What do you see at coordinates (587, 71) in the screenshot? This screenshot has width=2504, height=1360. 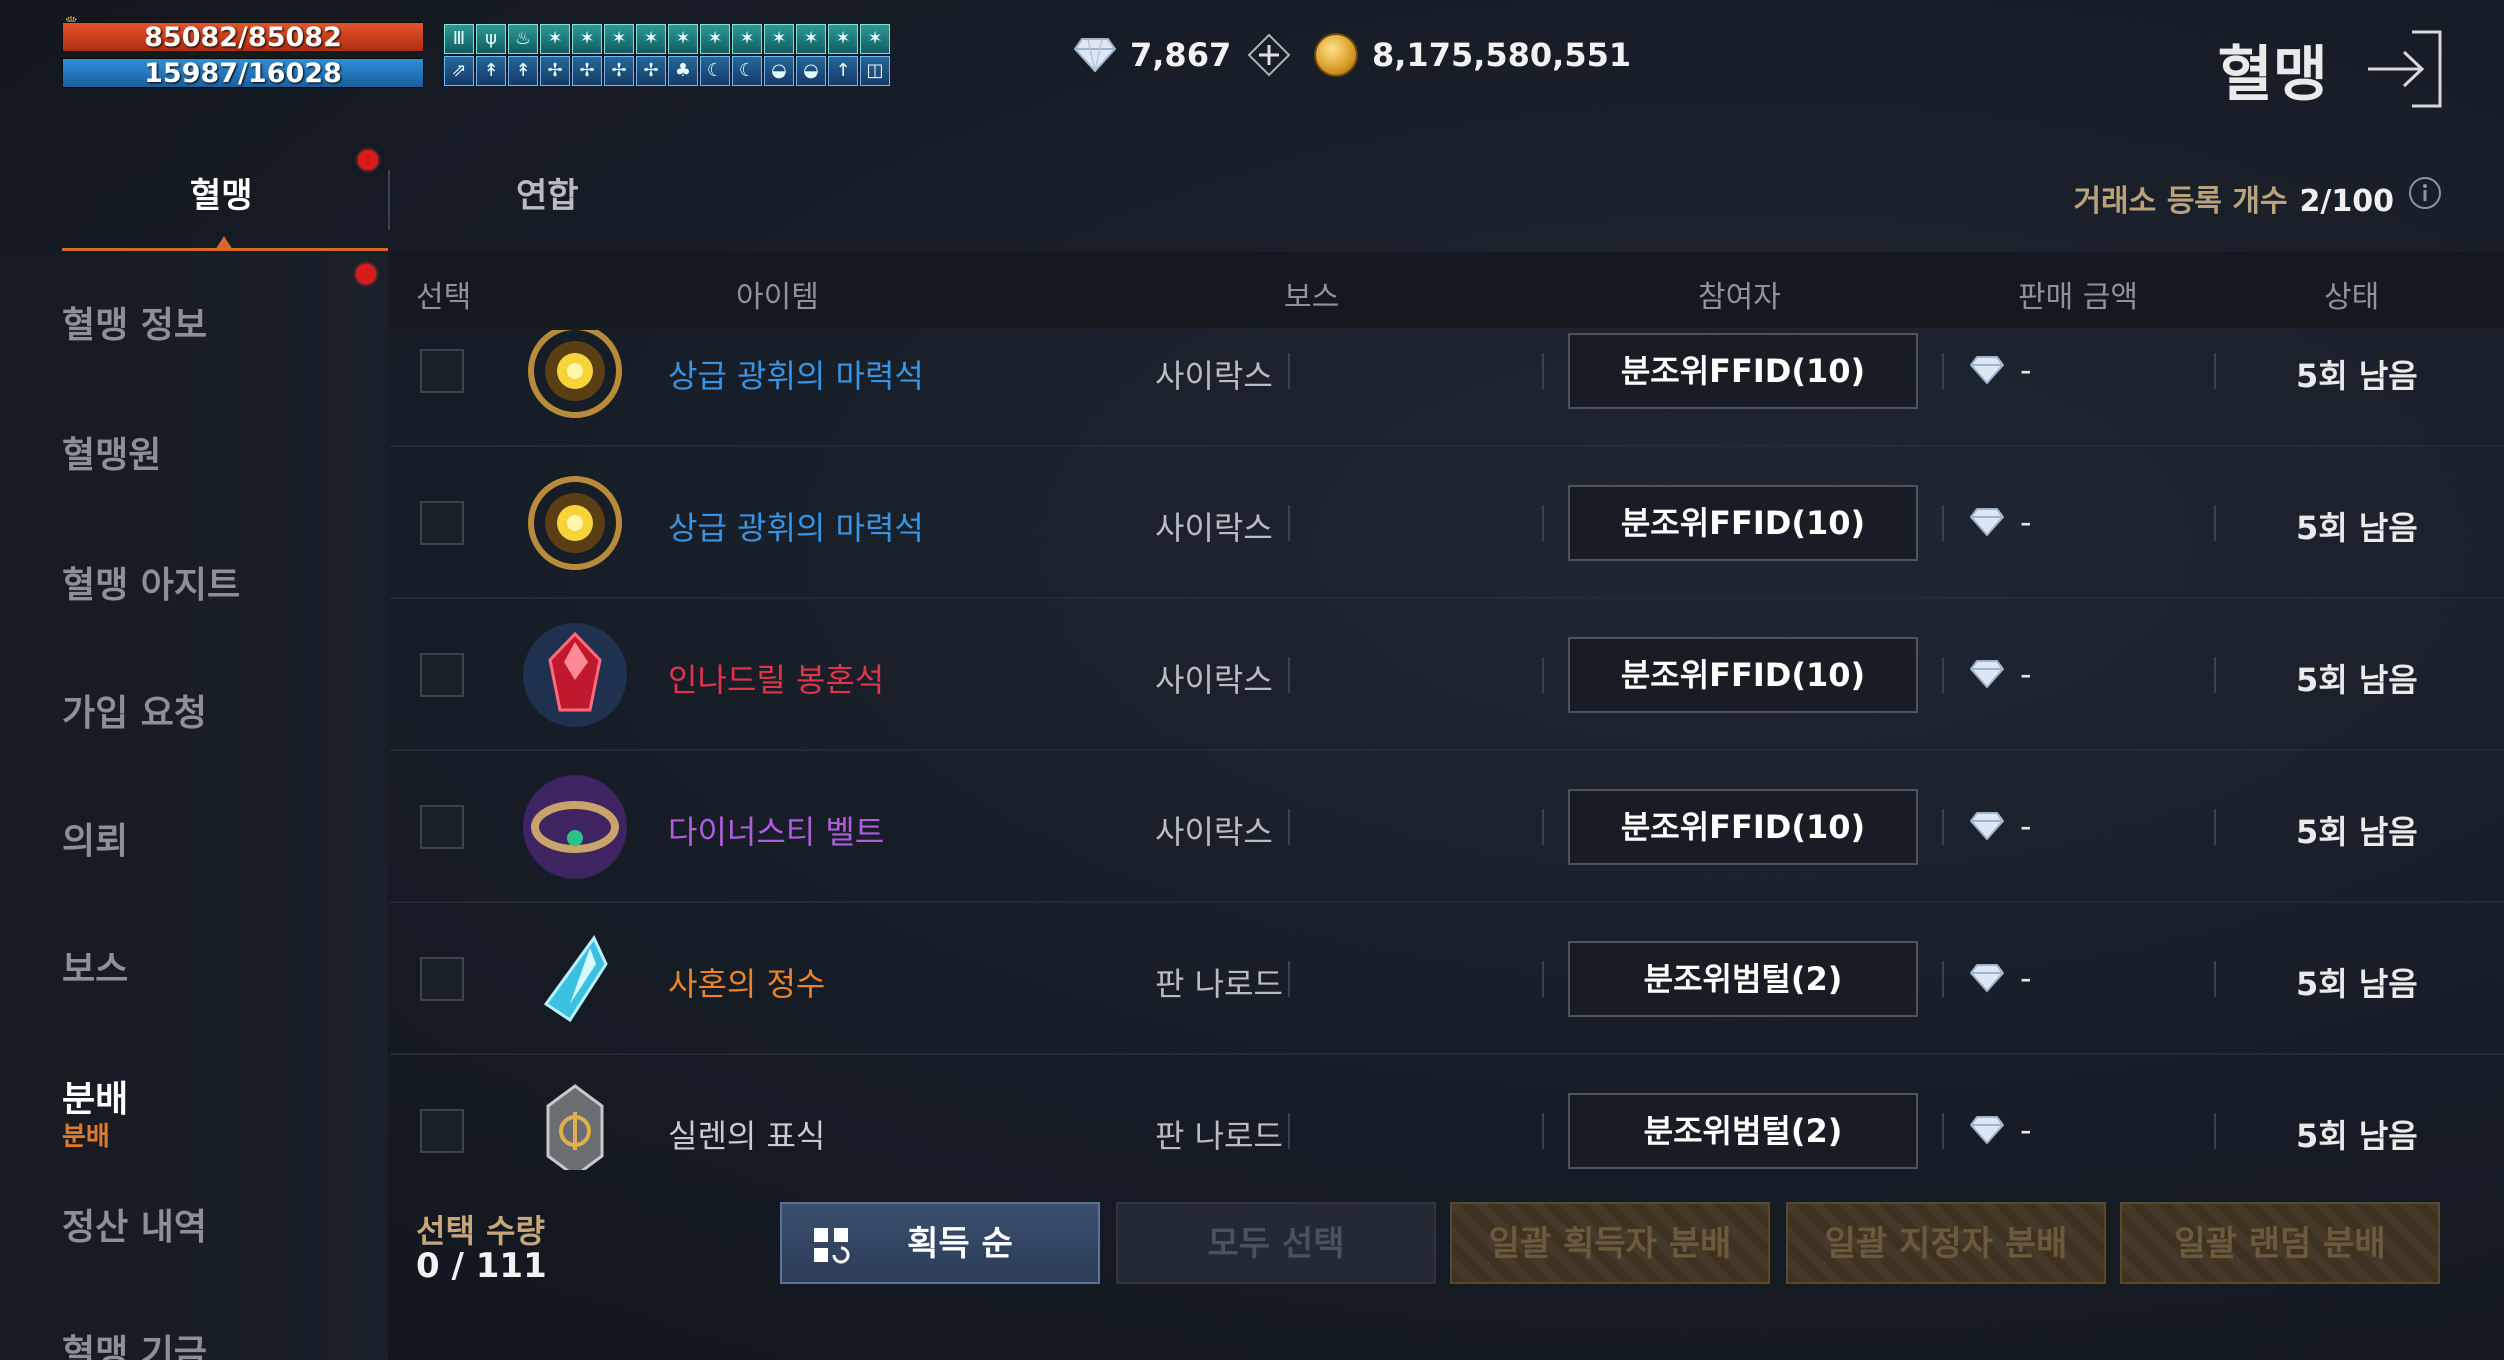 I see `buff-icon: ✢` at bounding box center [587, 71].